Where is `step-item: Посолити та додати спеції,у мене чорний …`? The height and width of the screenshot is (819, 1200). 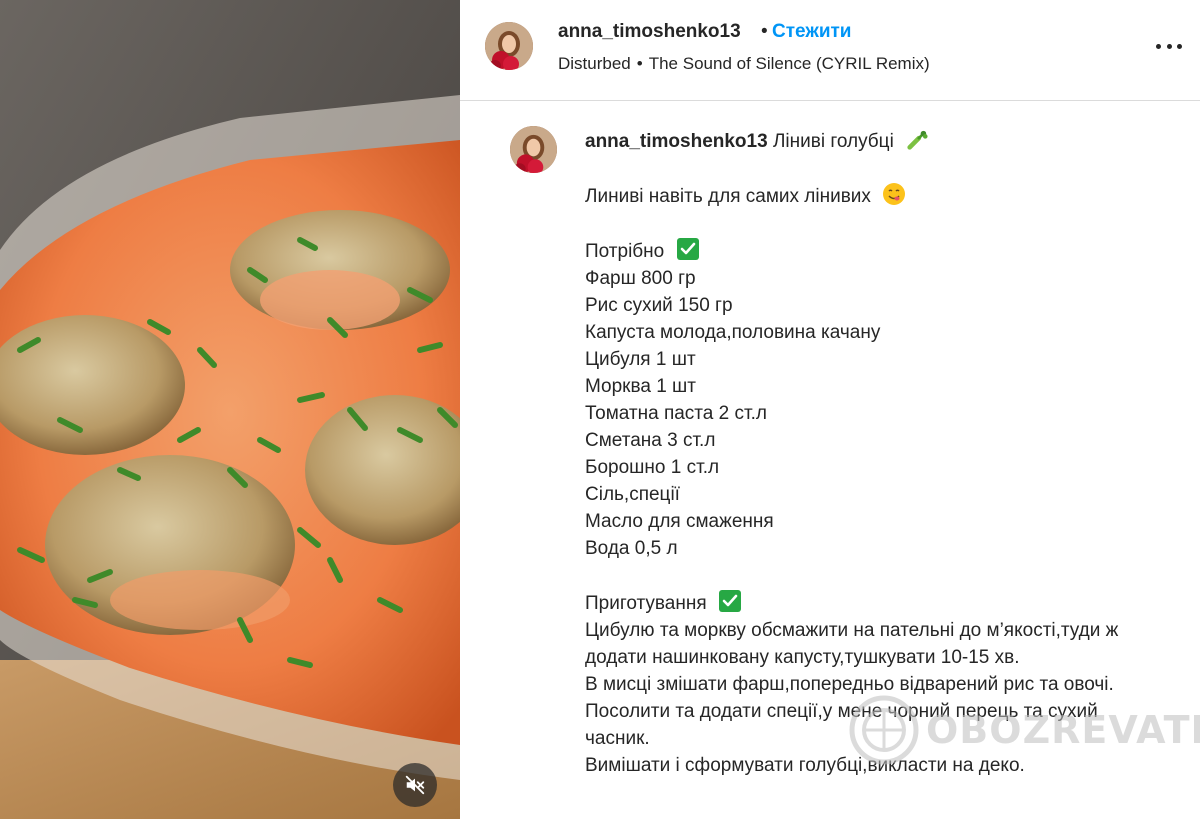
step-item: Посолити та додати спеції,у мене чорний … is located at coordinates (841, 725).